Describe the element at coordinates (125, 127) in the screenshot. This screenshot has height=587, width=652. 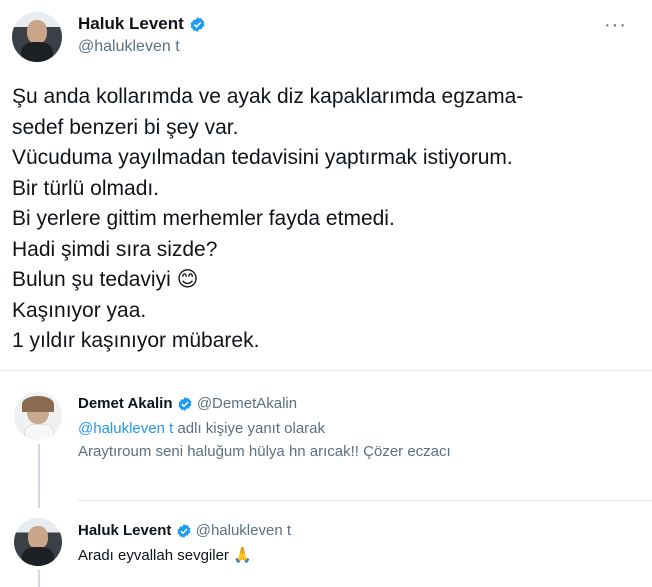
I see `tweet-line: sedef benzeri bi şey var.` at that location.